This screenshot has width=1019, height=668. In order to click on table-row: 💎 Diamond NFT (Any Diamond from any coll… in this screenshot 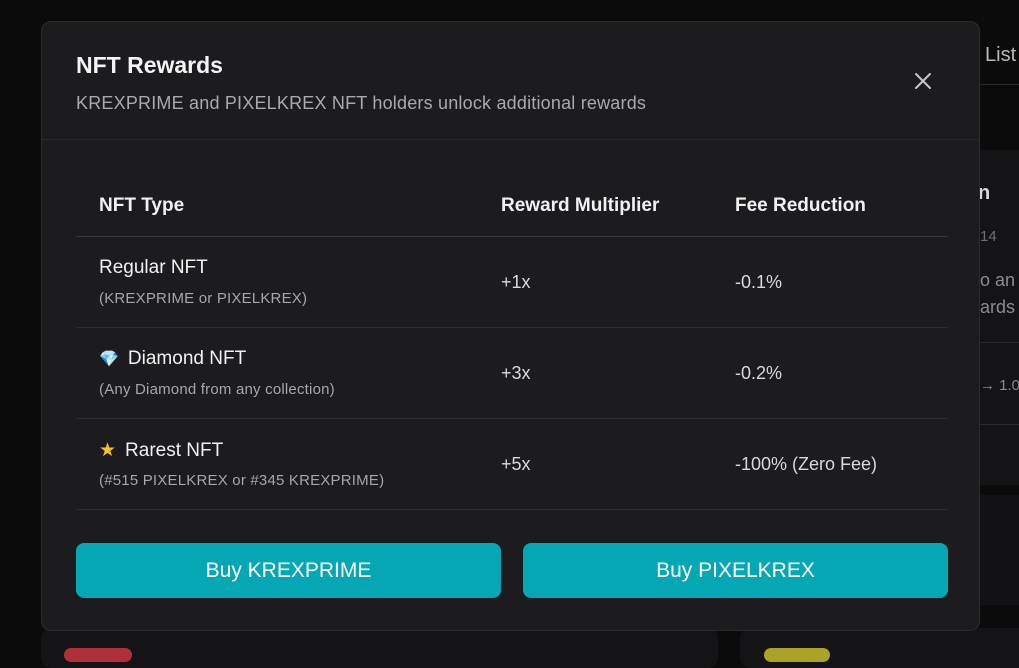, I will do `click(512, 373)`.